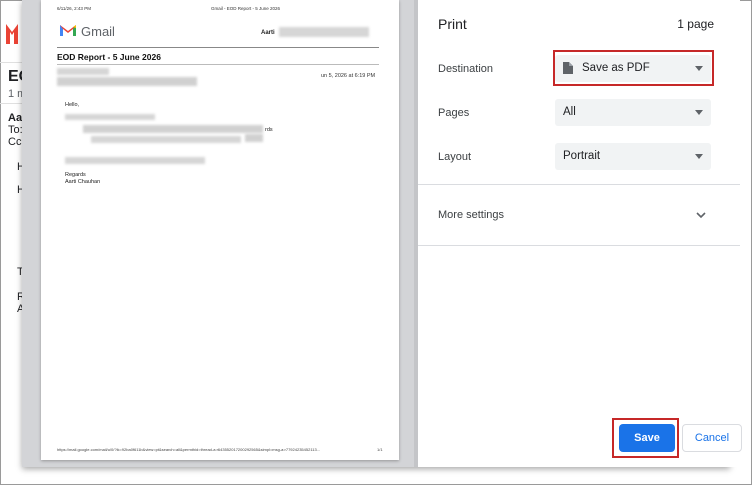  What do you see at coordinates (74, 8) in the screenshot?
I see `page-header-datetime: 6/11/26, 2:43 PM` at bounding box center [74, 8].